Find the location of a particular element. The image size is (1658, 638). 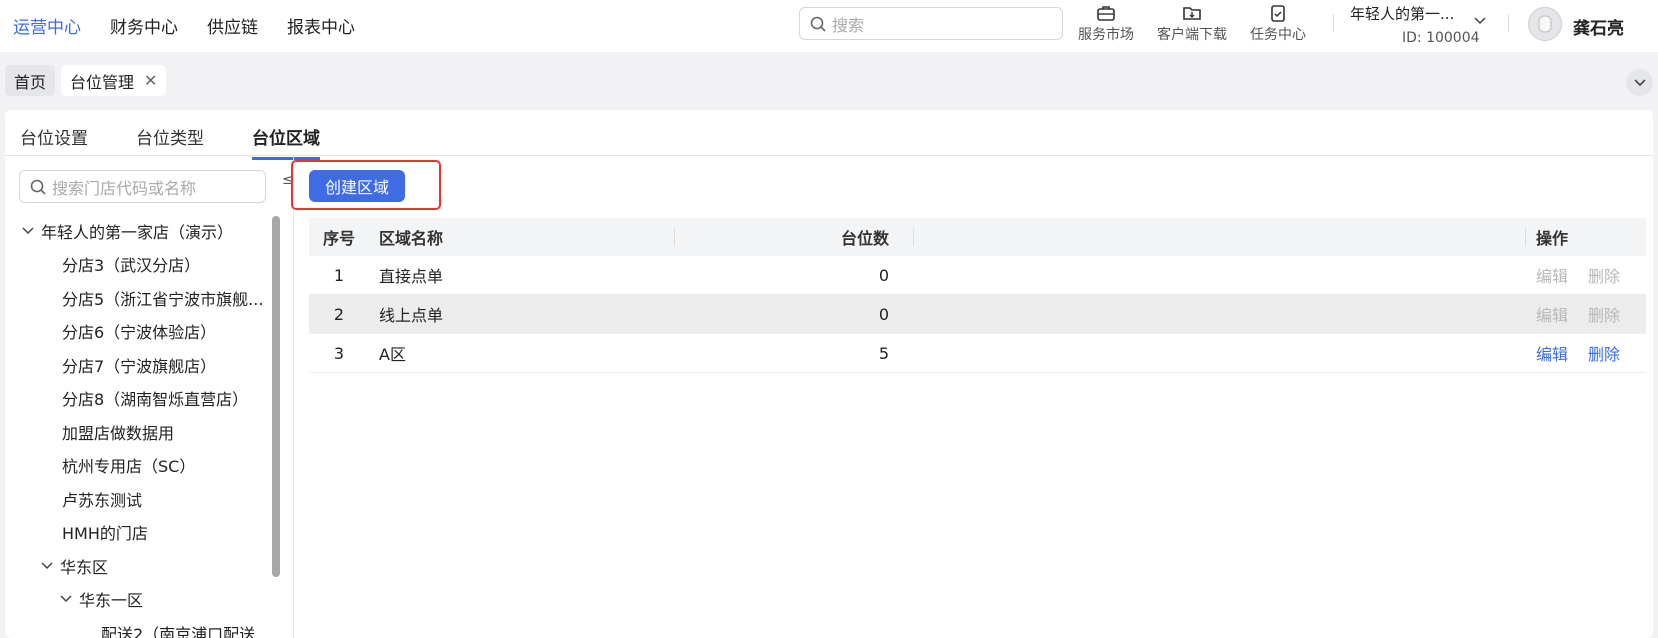

page-tabs: 首页 台位管理 ✕ is located at coordinates (86, 80).